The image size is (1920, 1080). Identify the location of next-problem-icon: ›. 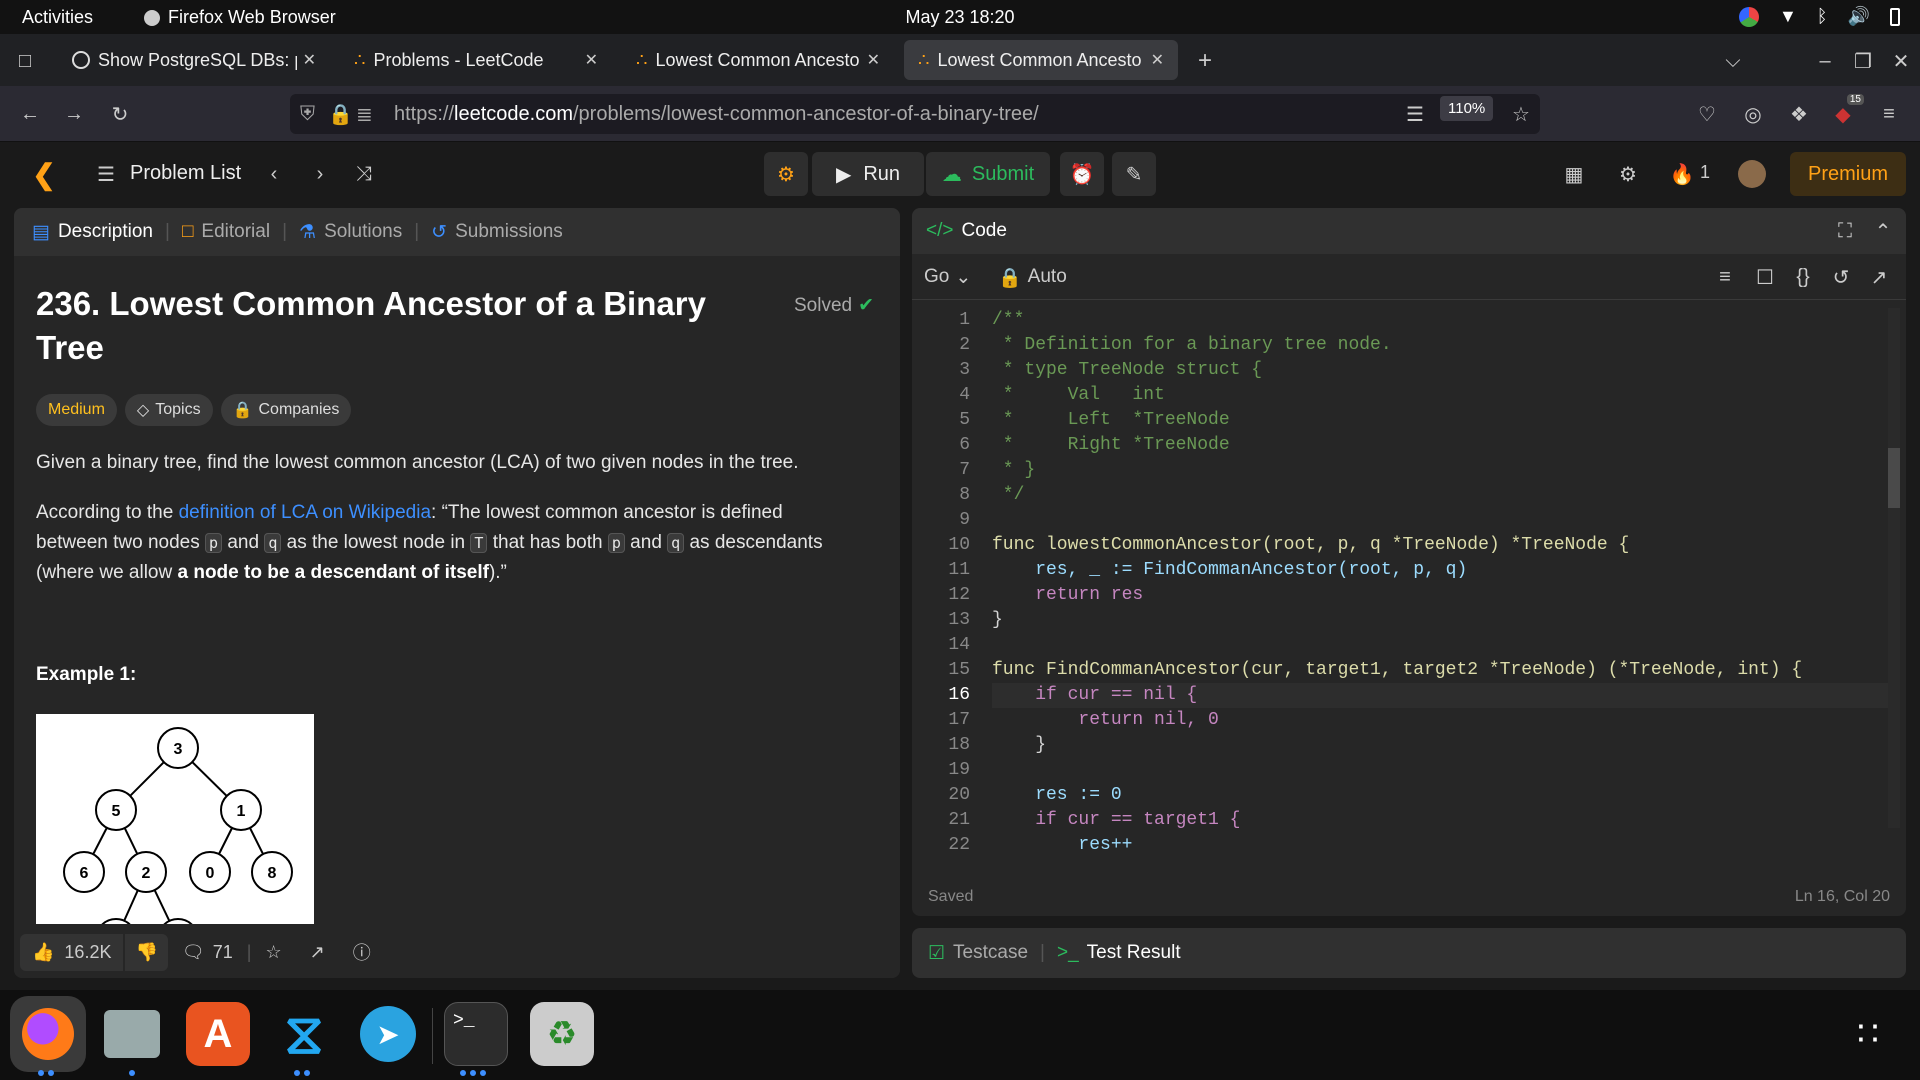
(320, 174).